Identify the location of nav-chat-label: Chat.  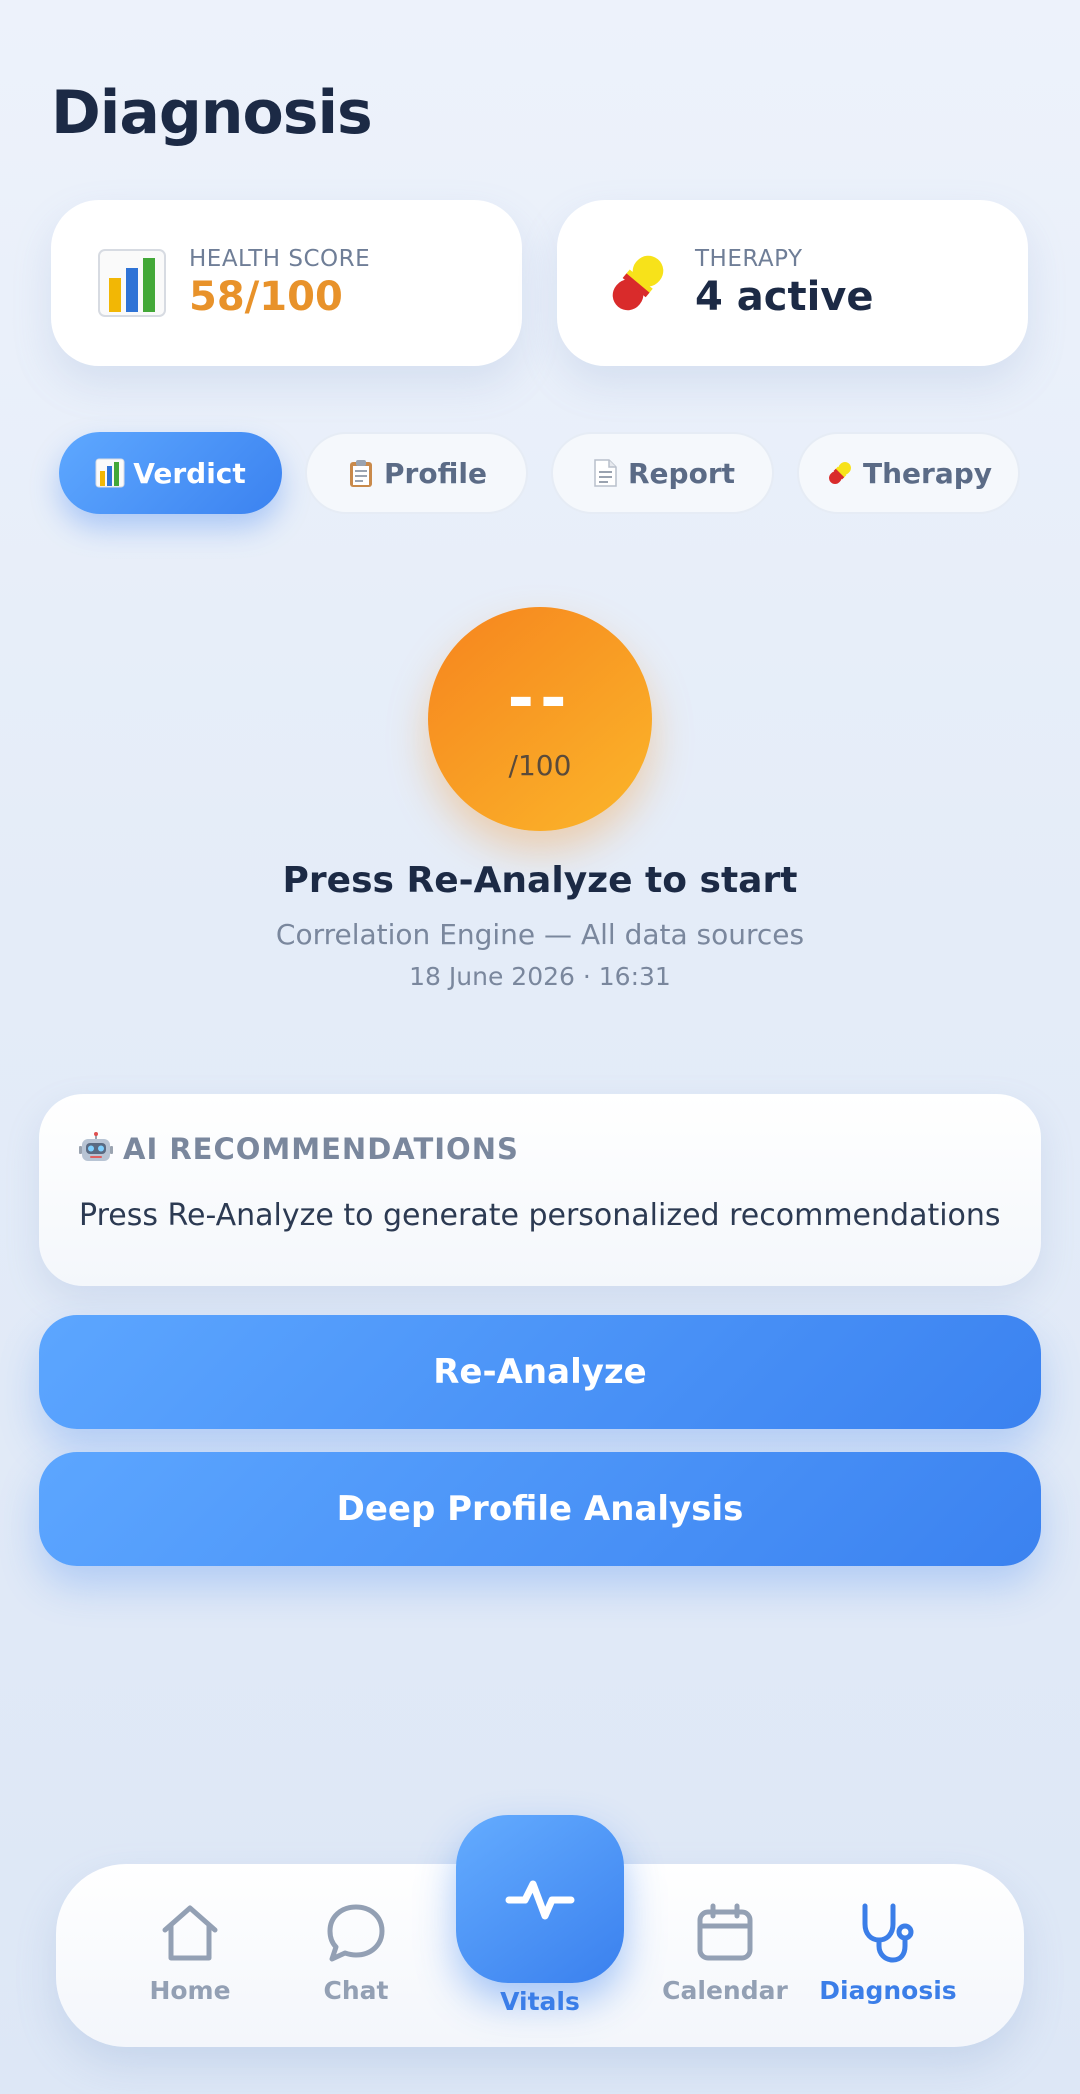
(356, 1990).